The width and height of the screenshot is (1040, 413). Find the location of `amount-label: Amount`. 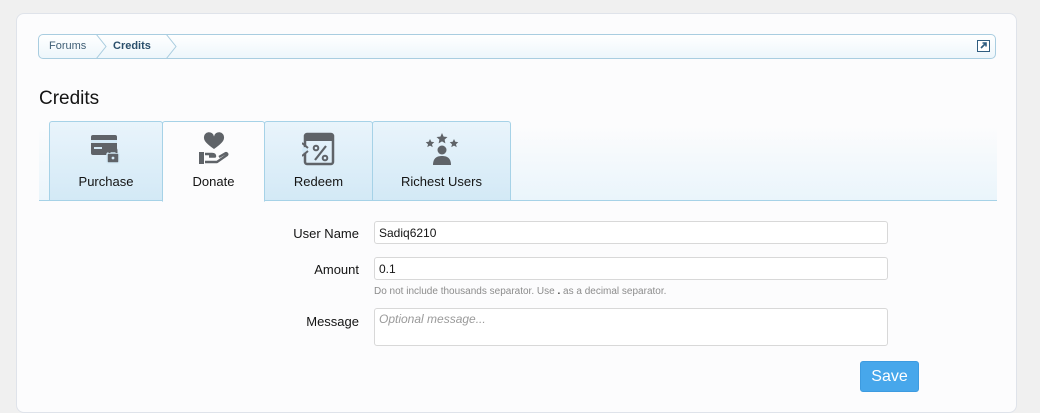

amount-label: Amount is located at coordinates (336, 269).